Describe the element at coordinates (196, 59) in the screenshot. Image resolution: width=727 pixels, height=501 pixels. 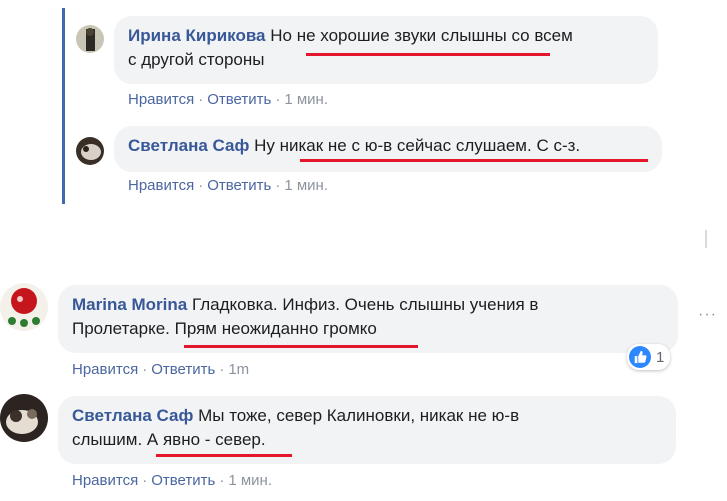
I see `comment-text: с другой стороны` at that location.